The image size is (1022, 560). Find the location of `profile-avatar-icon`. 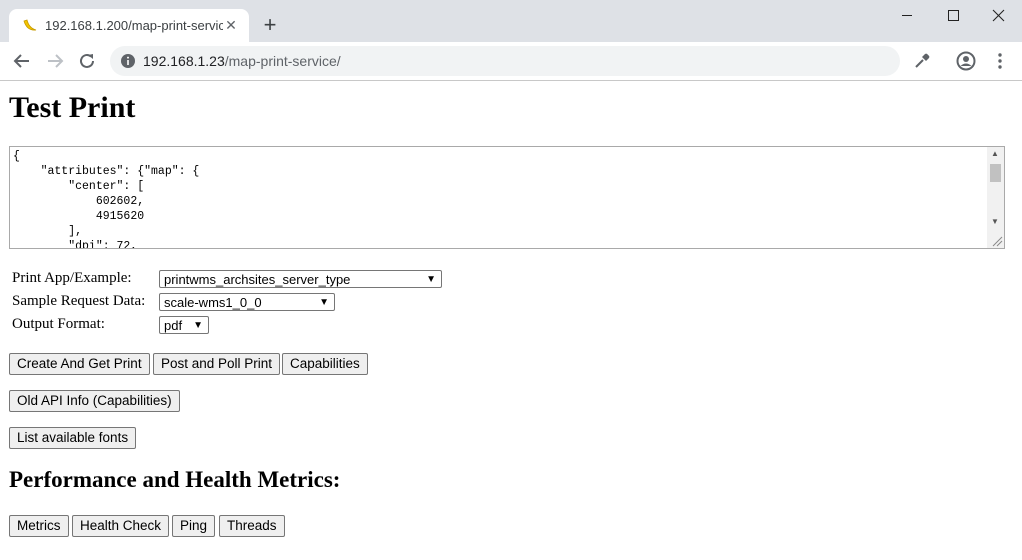

profile-avatar-icon is located at coordinates (966, 61).